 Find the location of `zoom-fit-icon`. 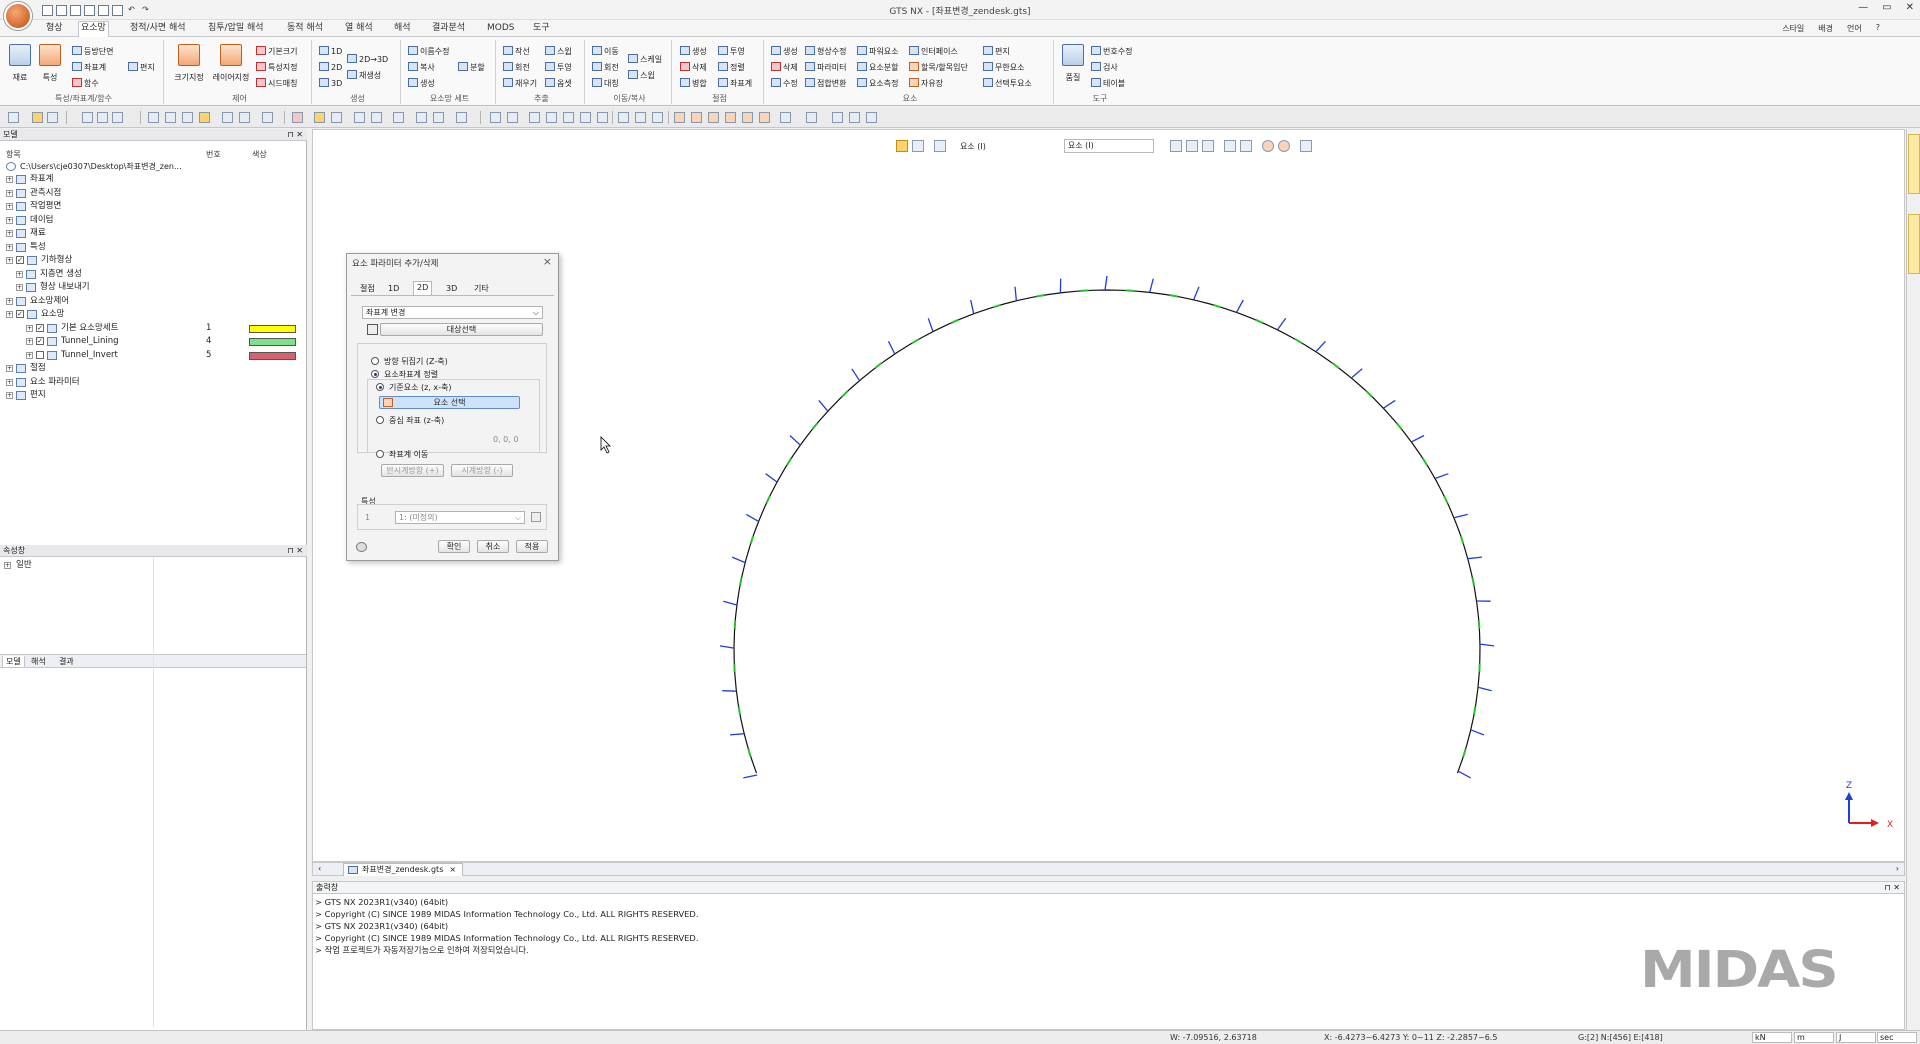

zoom-fit-icon is located at coordinates (512, 117).